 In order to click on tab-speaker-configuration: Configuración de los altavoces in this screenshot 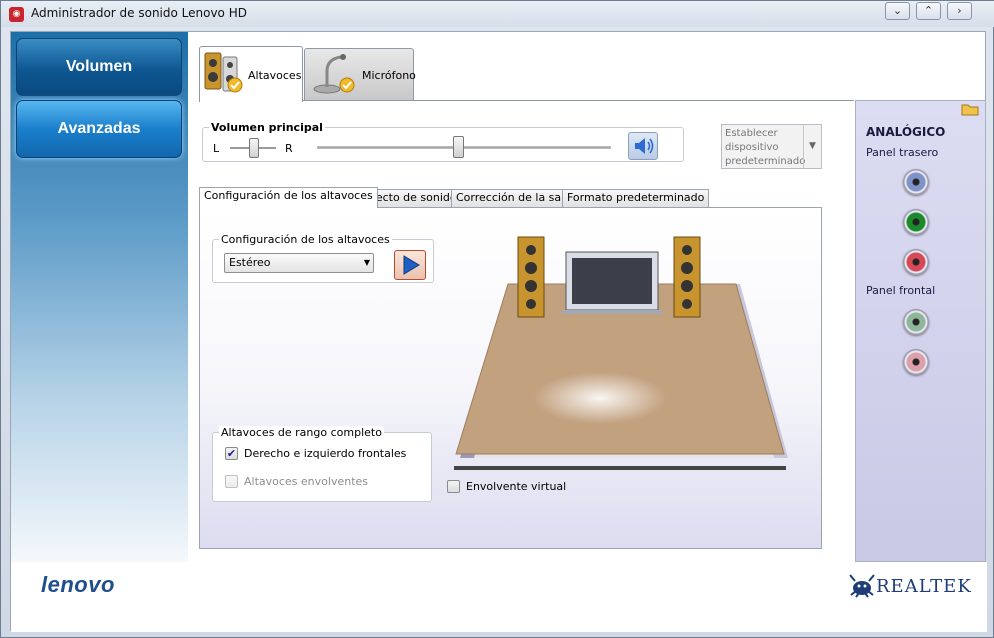, I will do `click(288, 197)`.